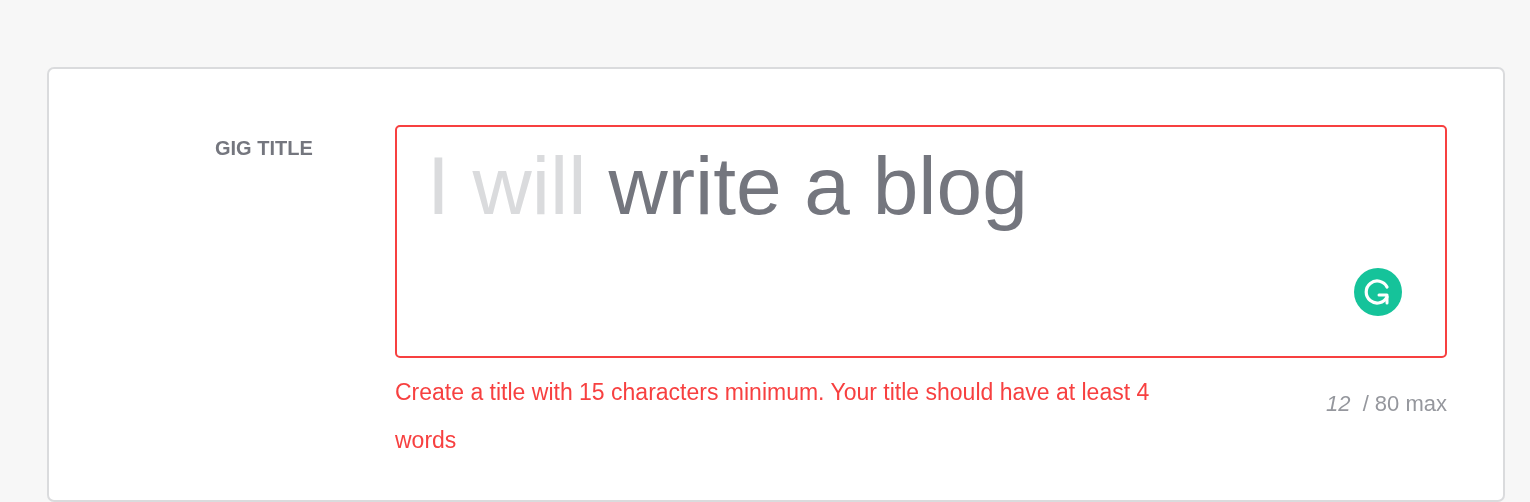 This screenshot has height=502, width=1530. I want to click on character-limit: / 80 max, so click(1404, 403).